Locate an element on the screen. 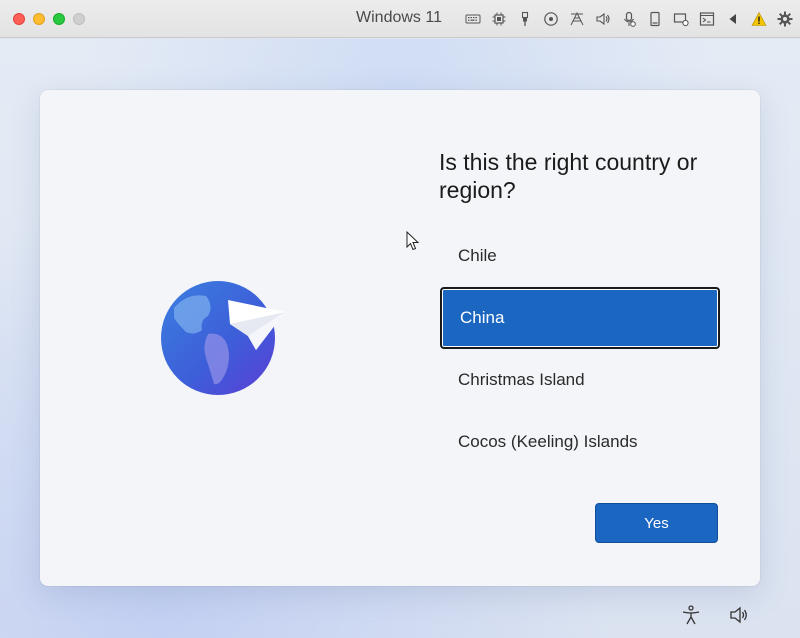  window-title: Windows 11 is located at coordinates (399, 17).